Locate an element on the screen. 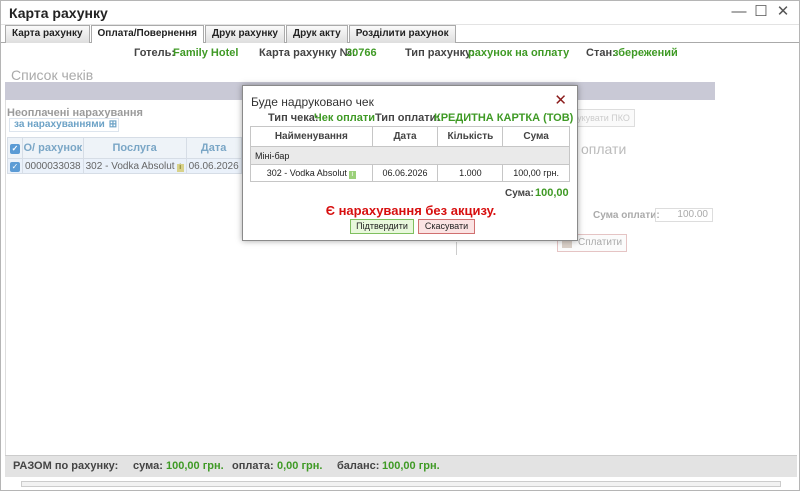  item-name-cell: 302 - Vodka Absolut i is located at coordinates (311, 173).